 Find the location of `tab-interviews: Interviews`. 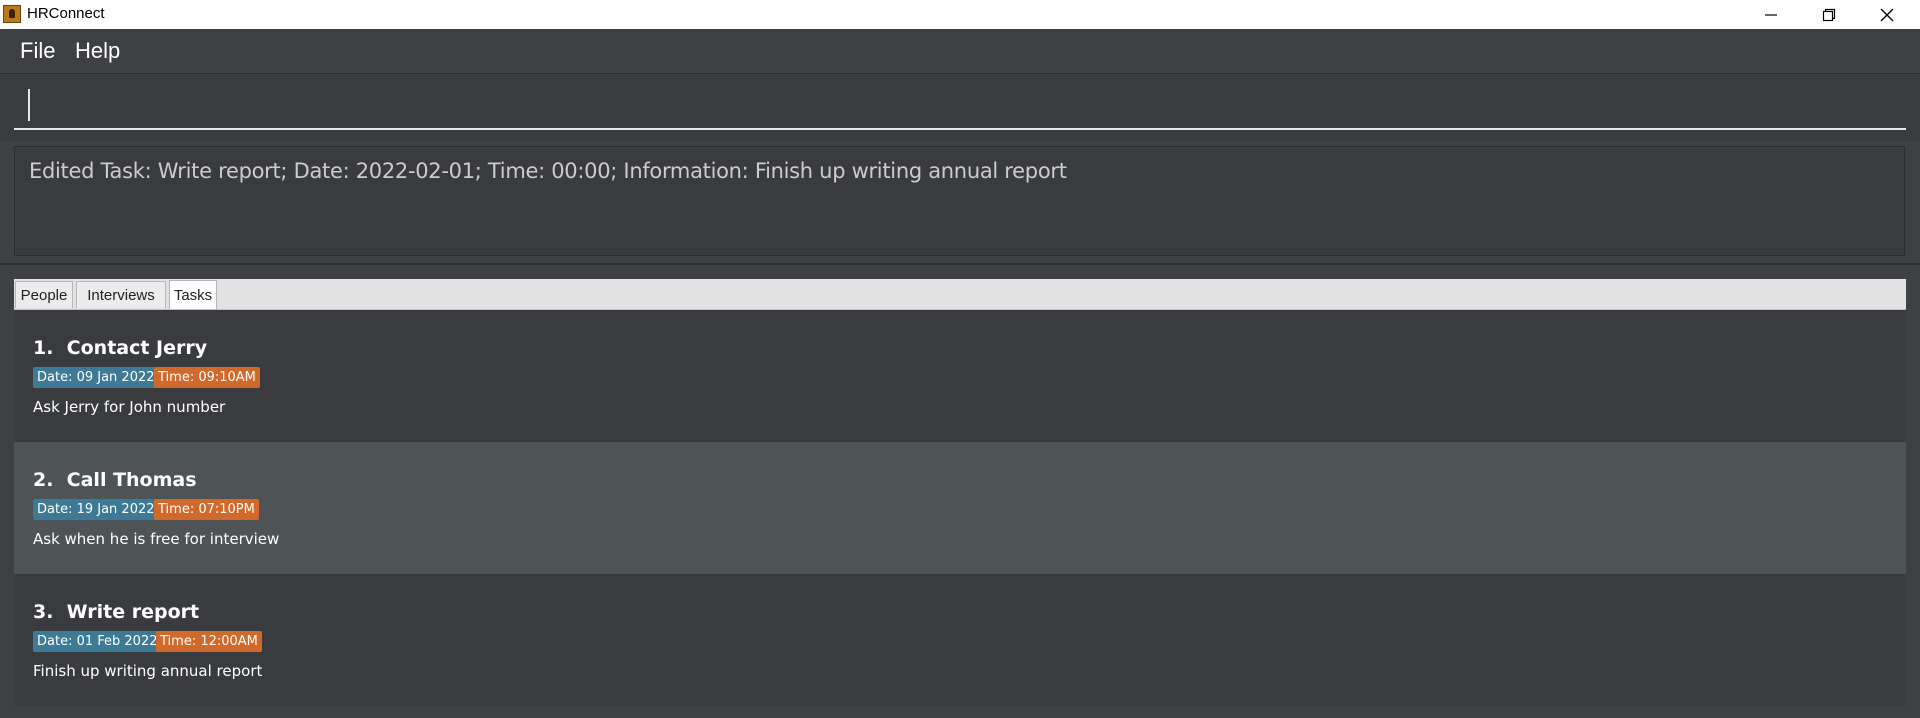

tab-interviews: Interviews is located at coordinates (121, 294).